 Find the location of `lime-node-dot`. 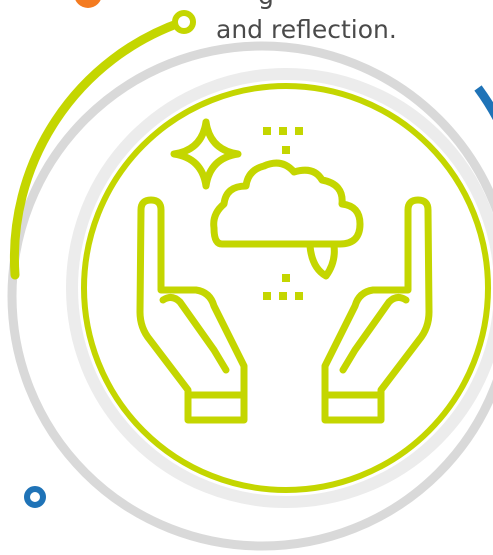

lime-node-dot is located at coordinates (184, 22).